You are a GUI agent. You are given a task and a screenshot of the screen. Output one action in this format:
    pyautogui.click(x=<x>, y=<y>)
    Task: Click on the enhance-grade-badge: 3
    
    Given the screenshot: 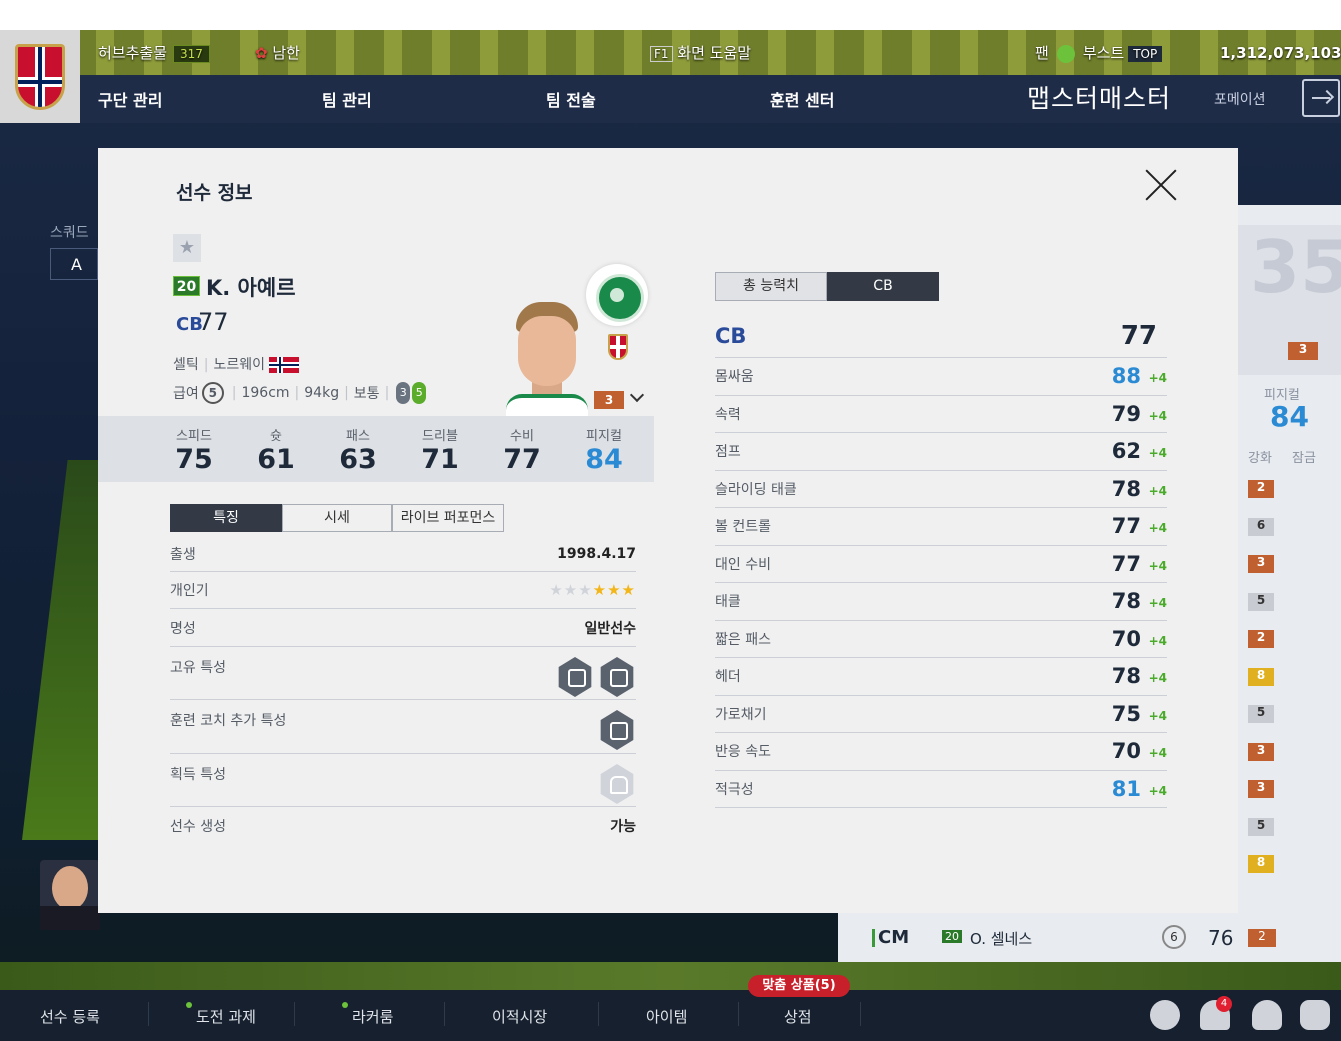 What is the action you would take?
    pyautogui.click(x=609, y=400)
    